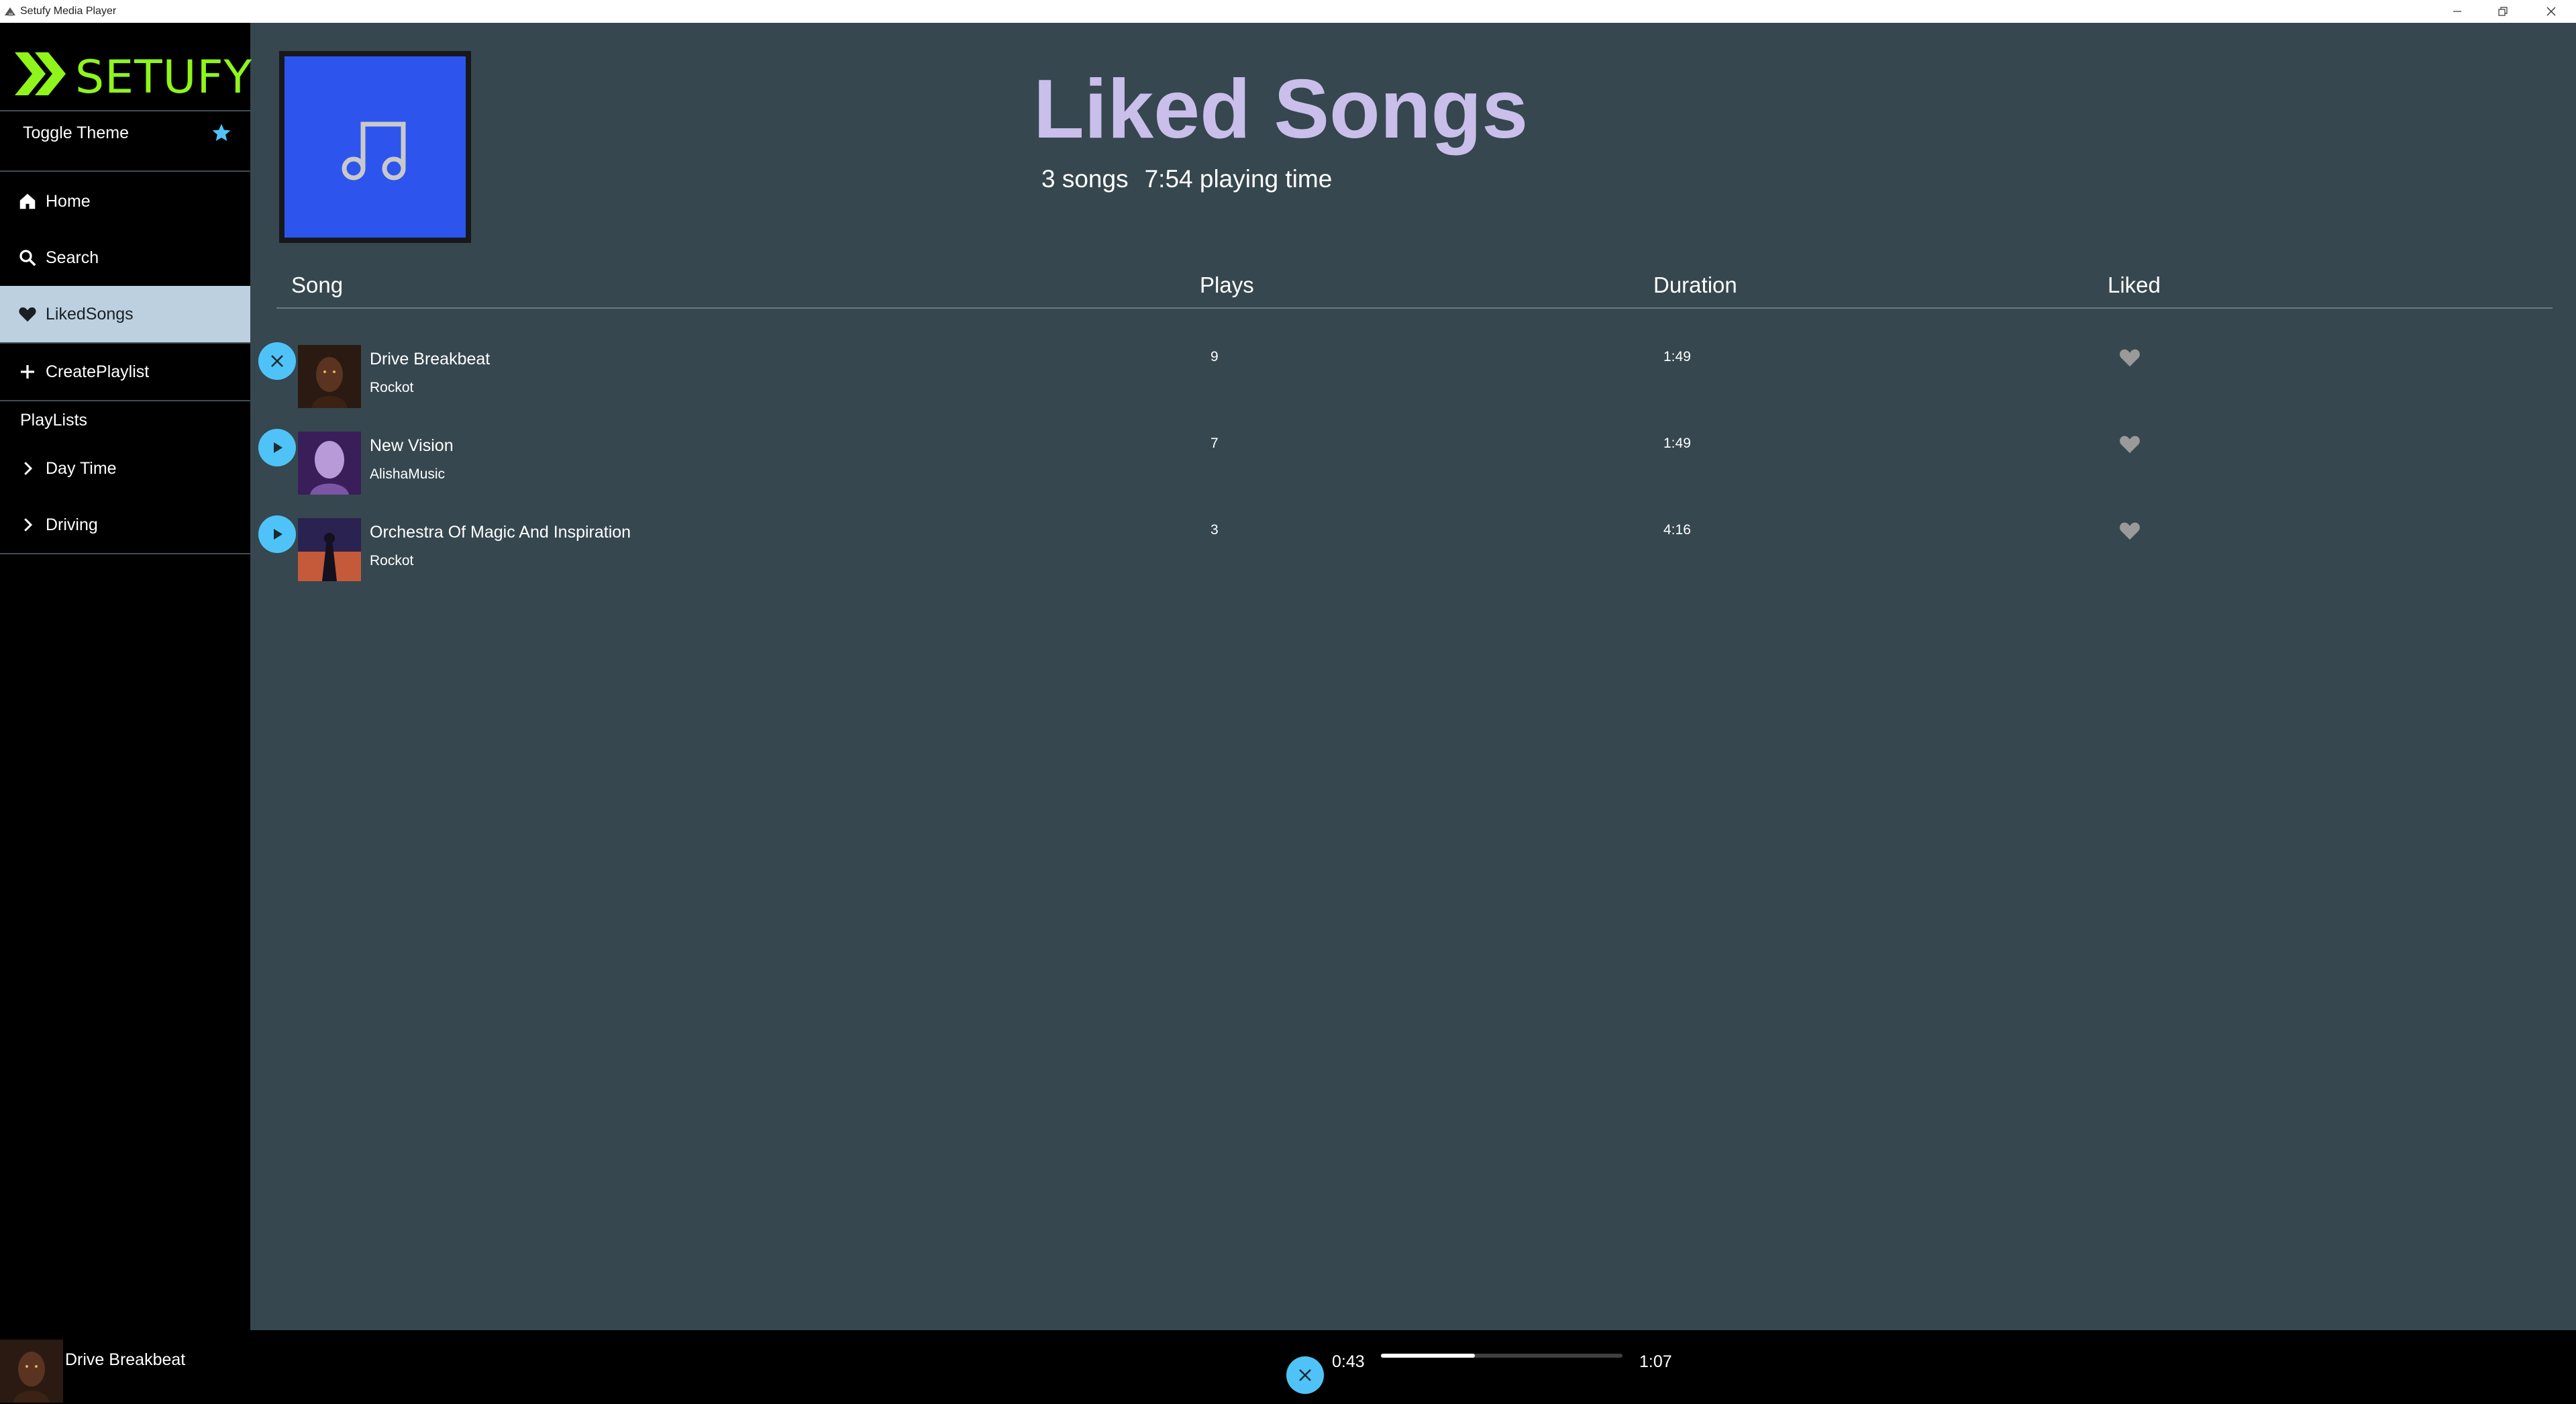 This screenshot has height=1404, width=2576. What do you see at coordinates (125, 1360) in the screenshot?
I see `now-playing-title: Drive Breakbeat` at bounding box center [125, 1360].